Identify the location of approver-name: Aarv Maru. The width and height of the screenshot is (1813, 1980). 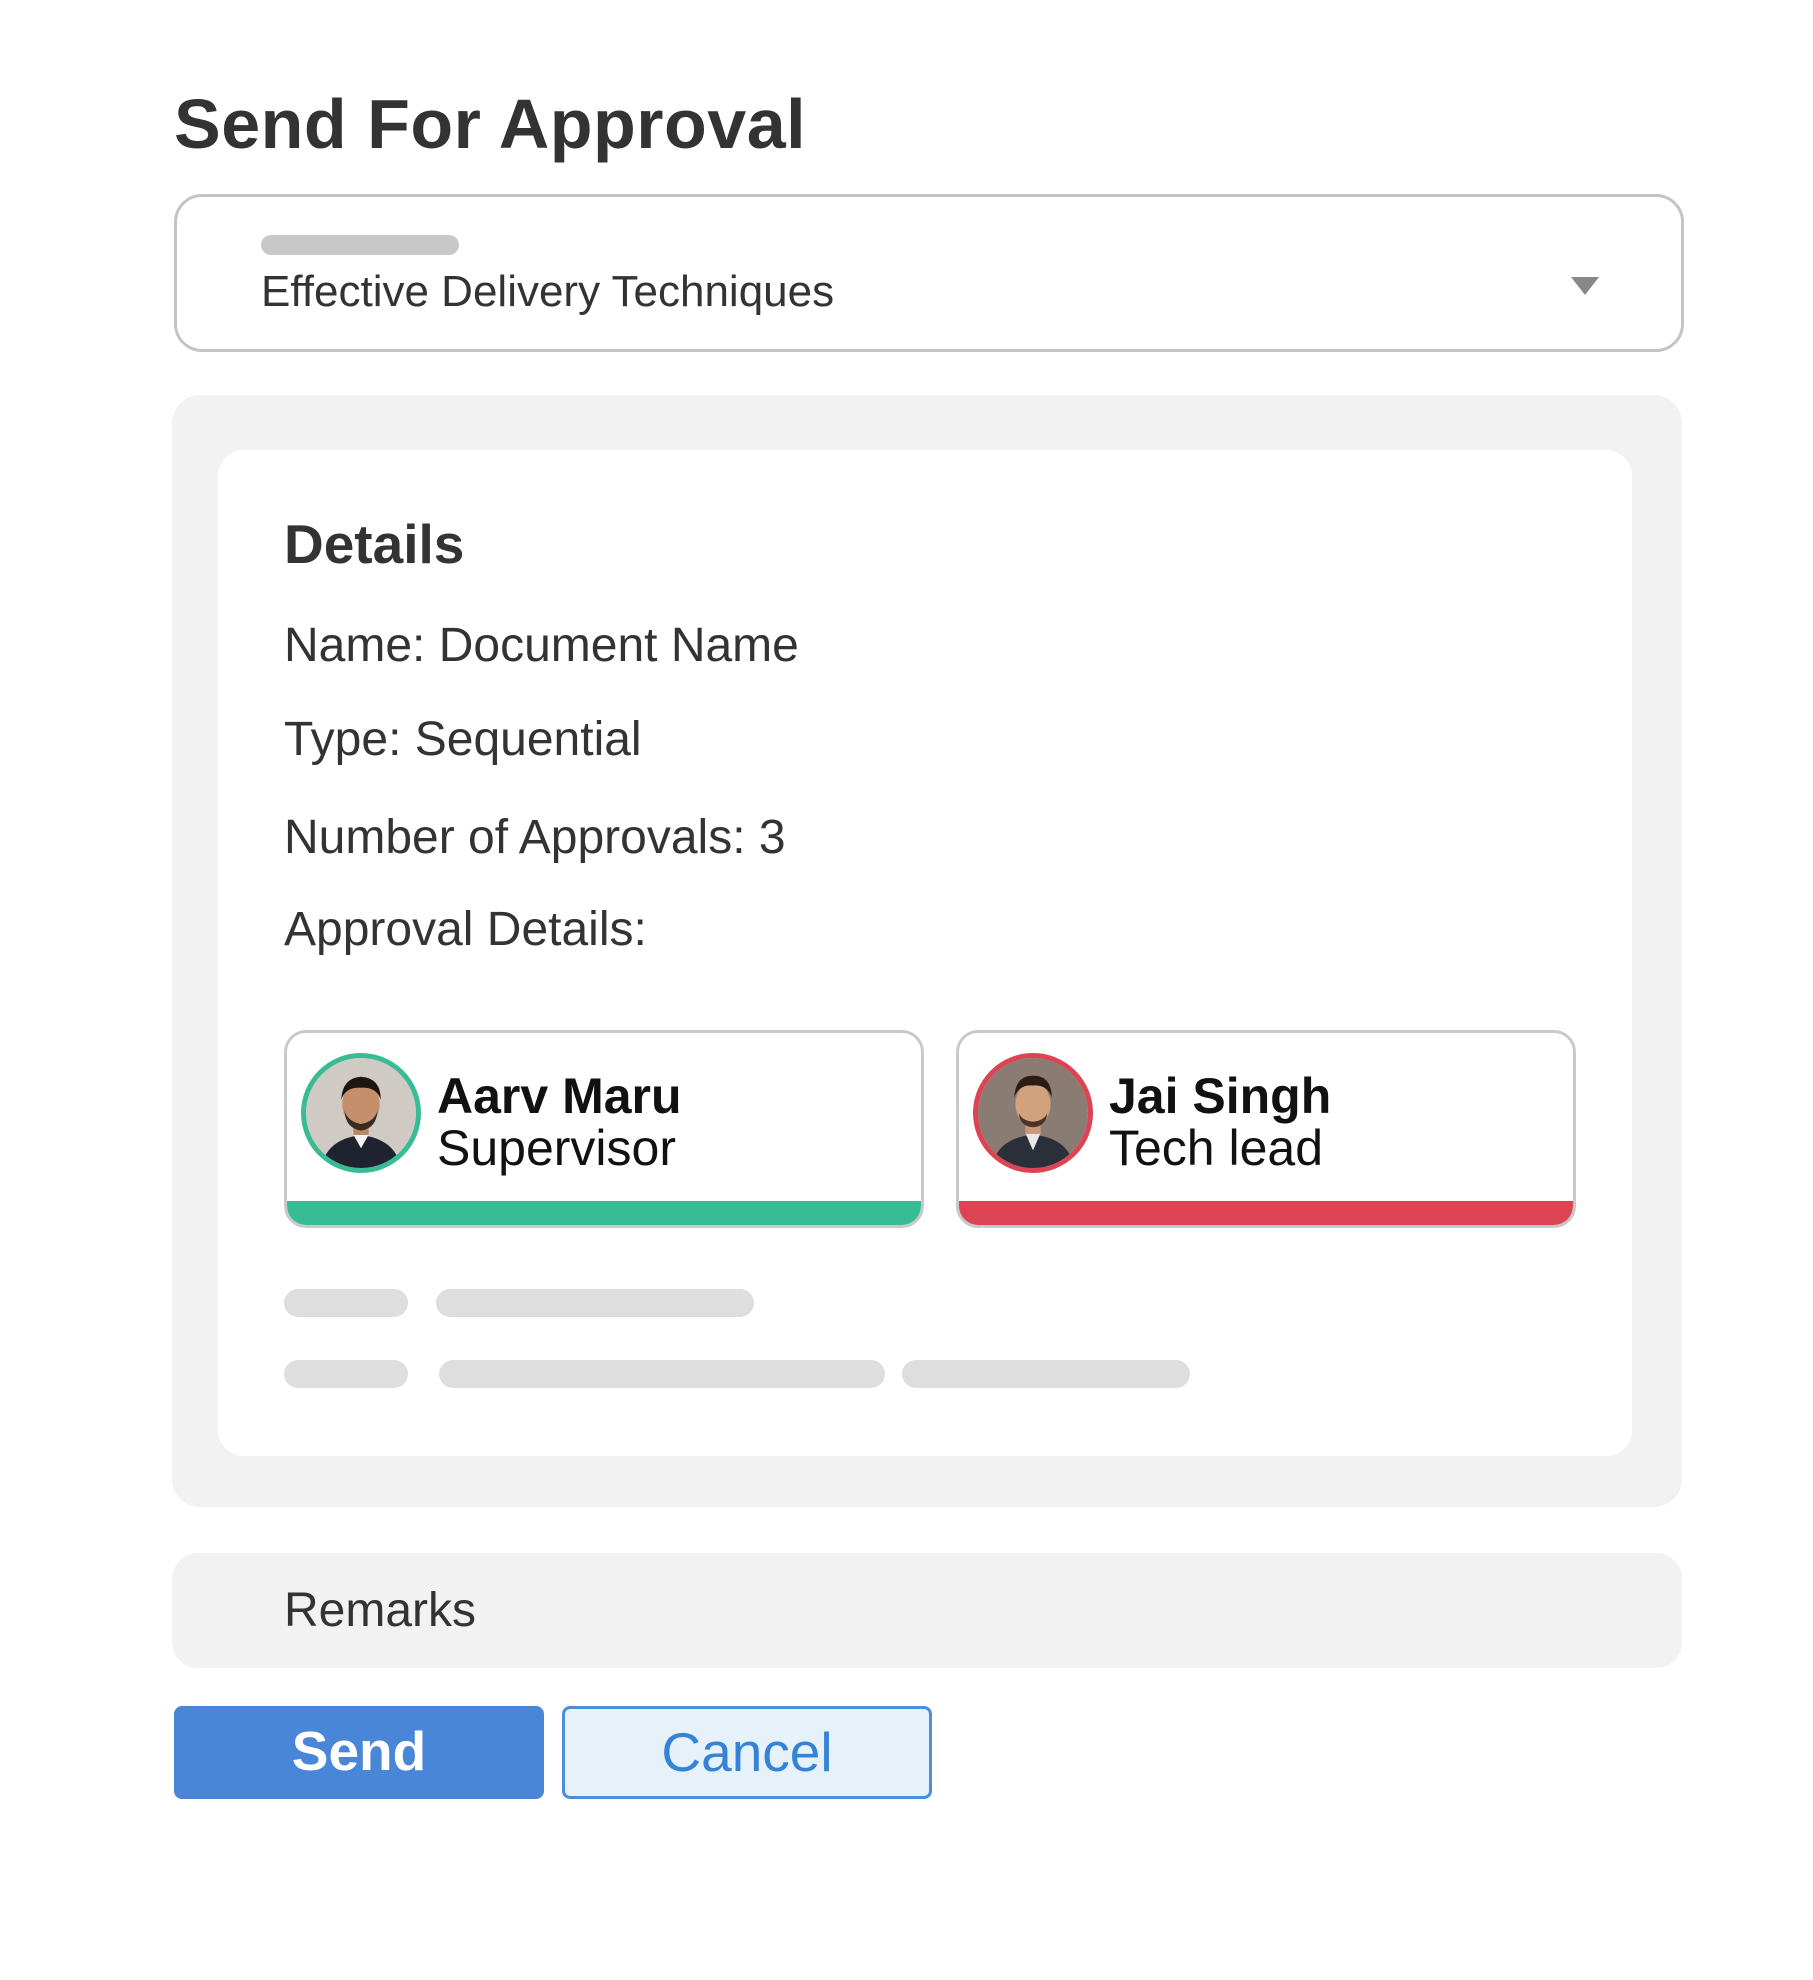
(559, 1096).